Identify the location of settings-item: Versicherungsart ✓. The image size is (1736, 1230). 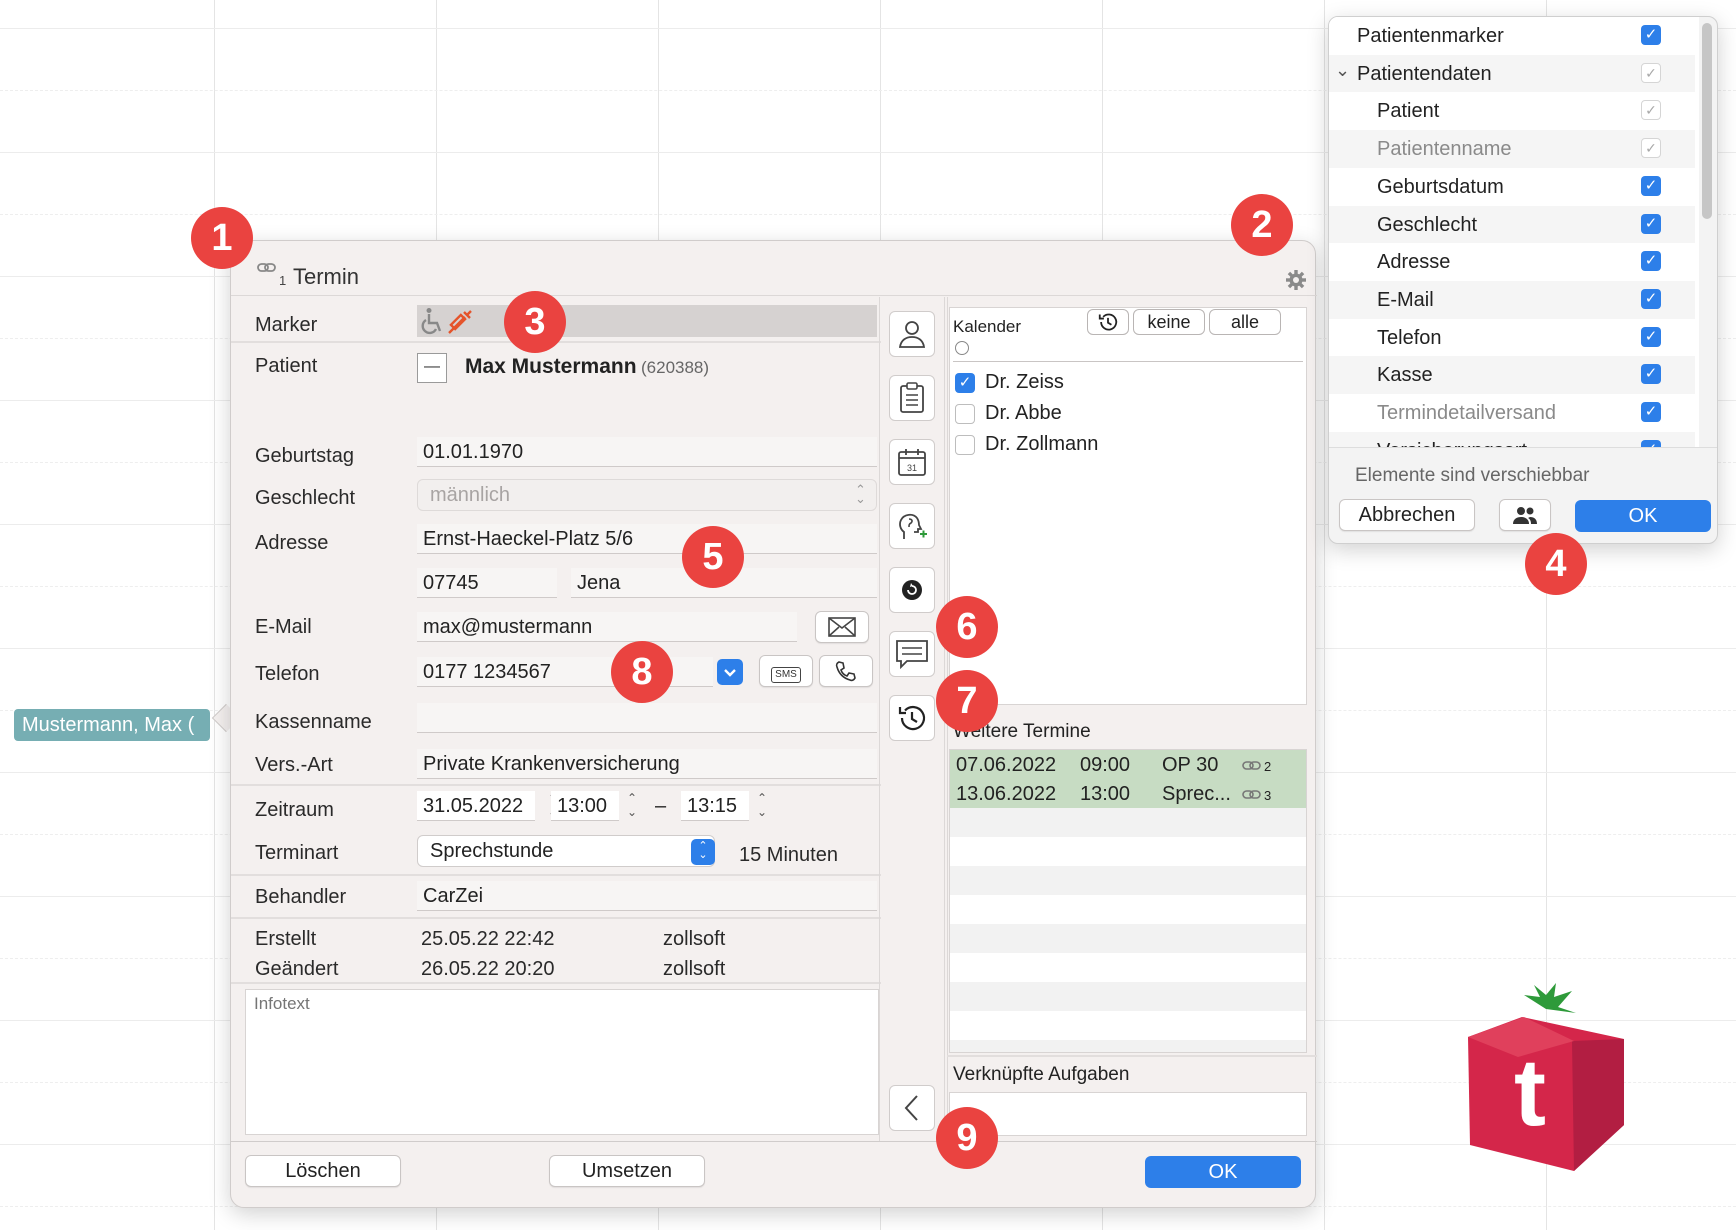
(1512, 439).